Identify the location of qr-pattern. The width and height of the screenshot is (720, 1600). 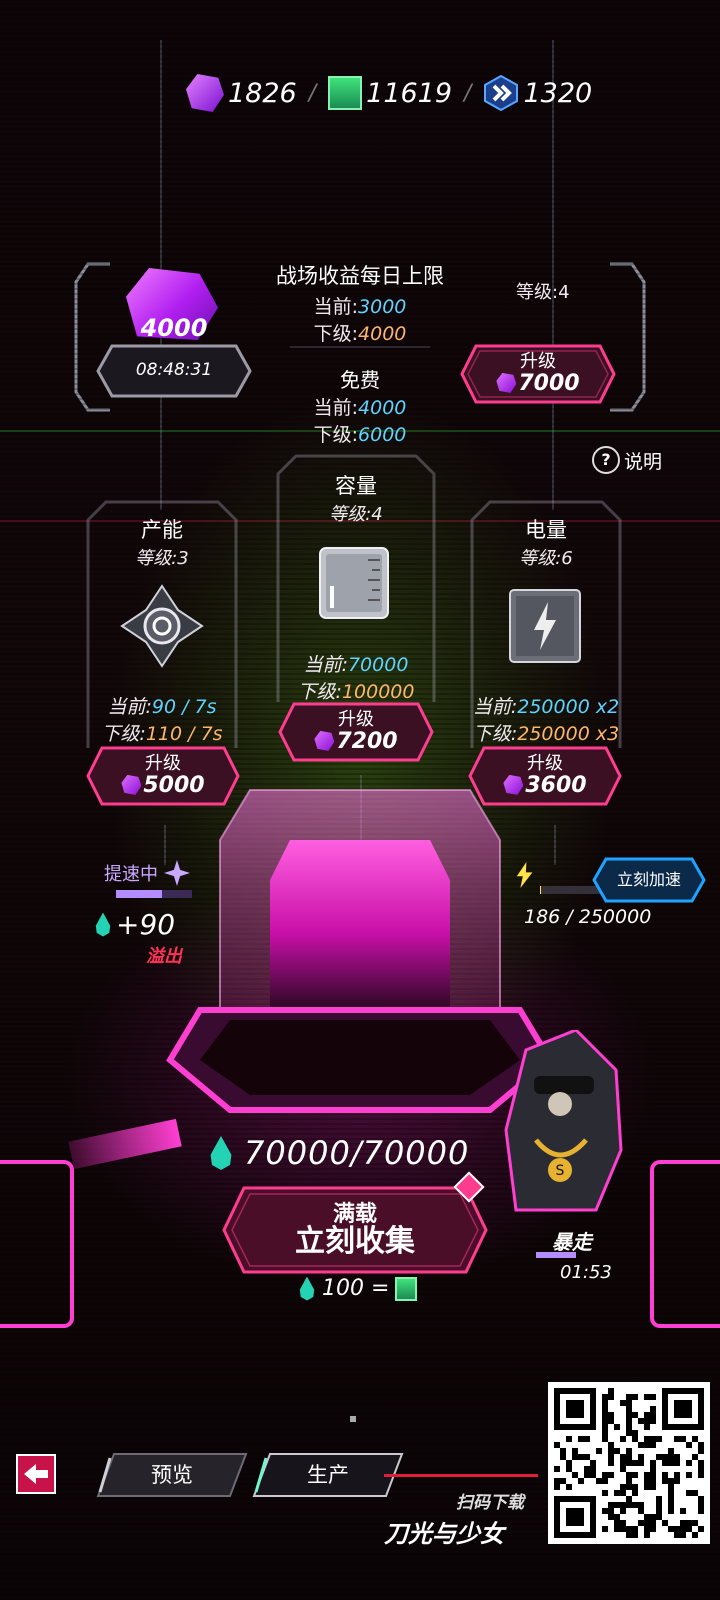
(629, 1463).